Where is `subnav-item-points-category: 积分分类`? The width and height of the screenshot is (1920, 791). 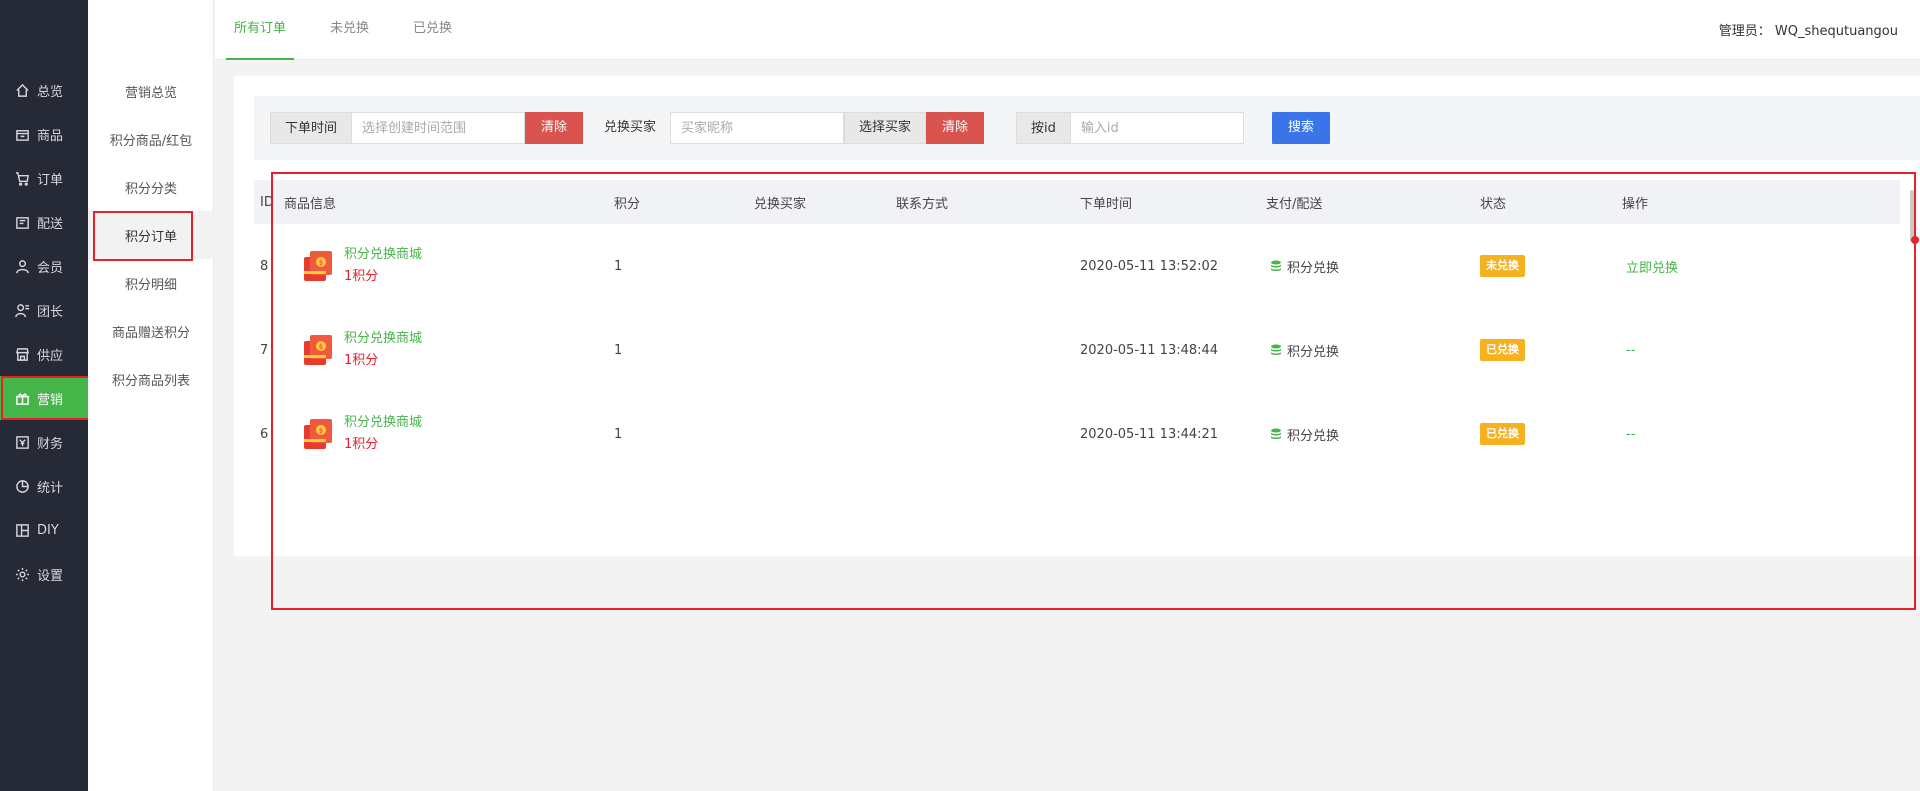 subnav-item-points-category: 积分分类 is located at coordinates (151, 187).